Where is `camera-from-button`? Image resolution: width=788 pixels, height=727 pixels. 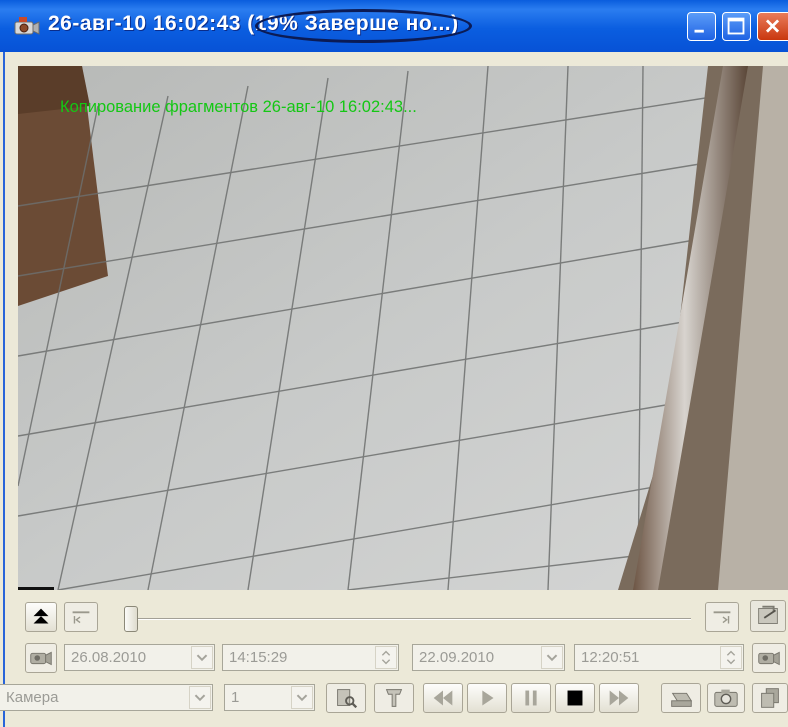 camera-from-button is located at coordinates (41, 658).